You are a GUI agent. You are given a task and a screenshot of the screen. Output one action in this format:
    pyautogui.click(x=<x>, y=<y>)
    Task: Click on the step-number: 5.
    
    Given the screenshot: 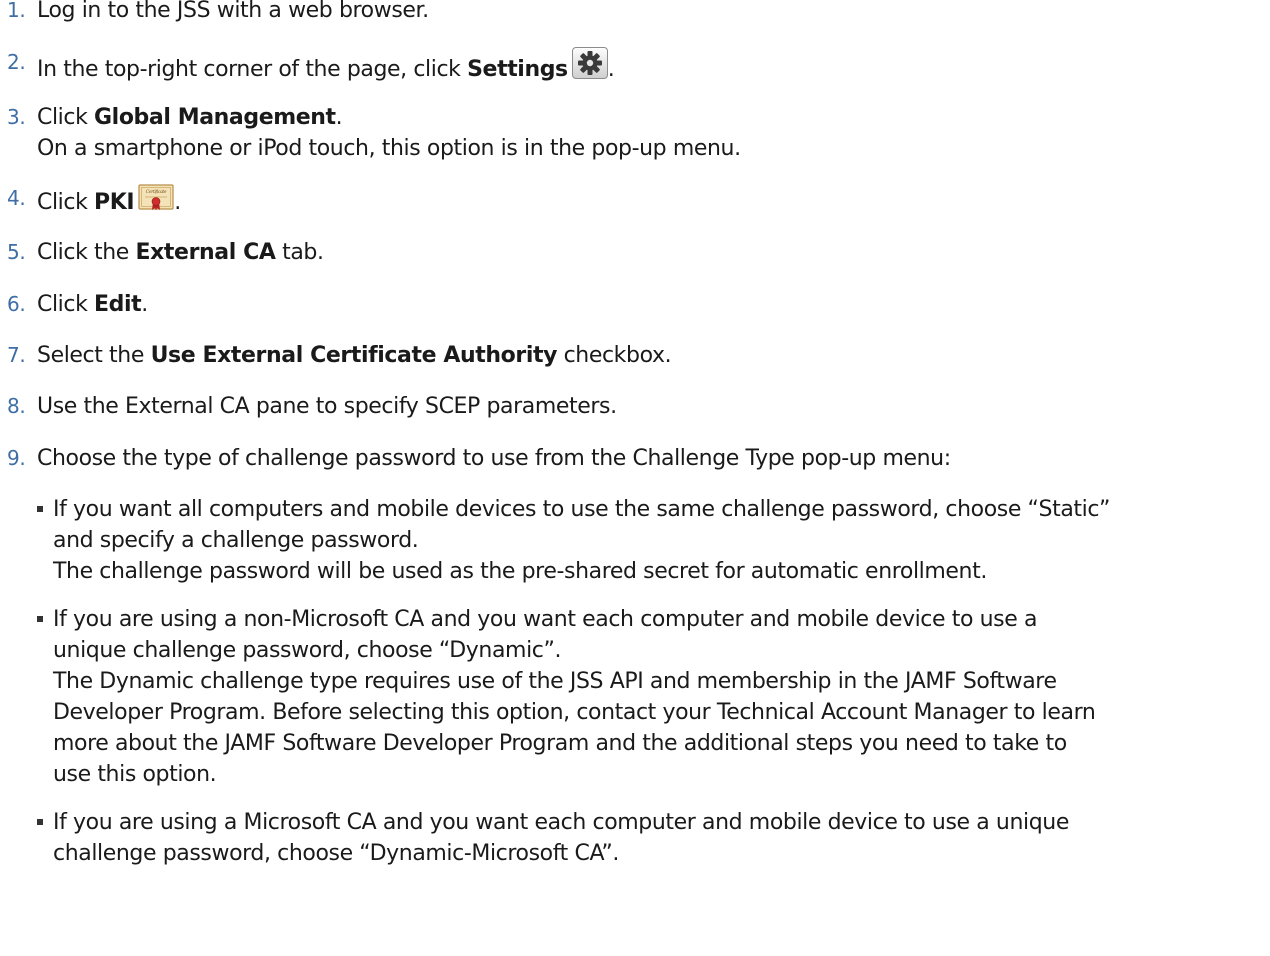 What is the action you would take?
    pyautogui.click(x=16, y=252)
    